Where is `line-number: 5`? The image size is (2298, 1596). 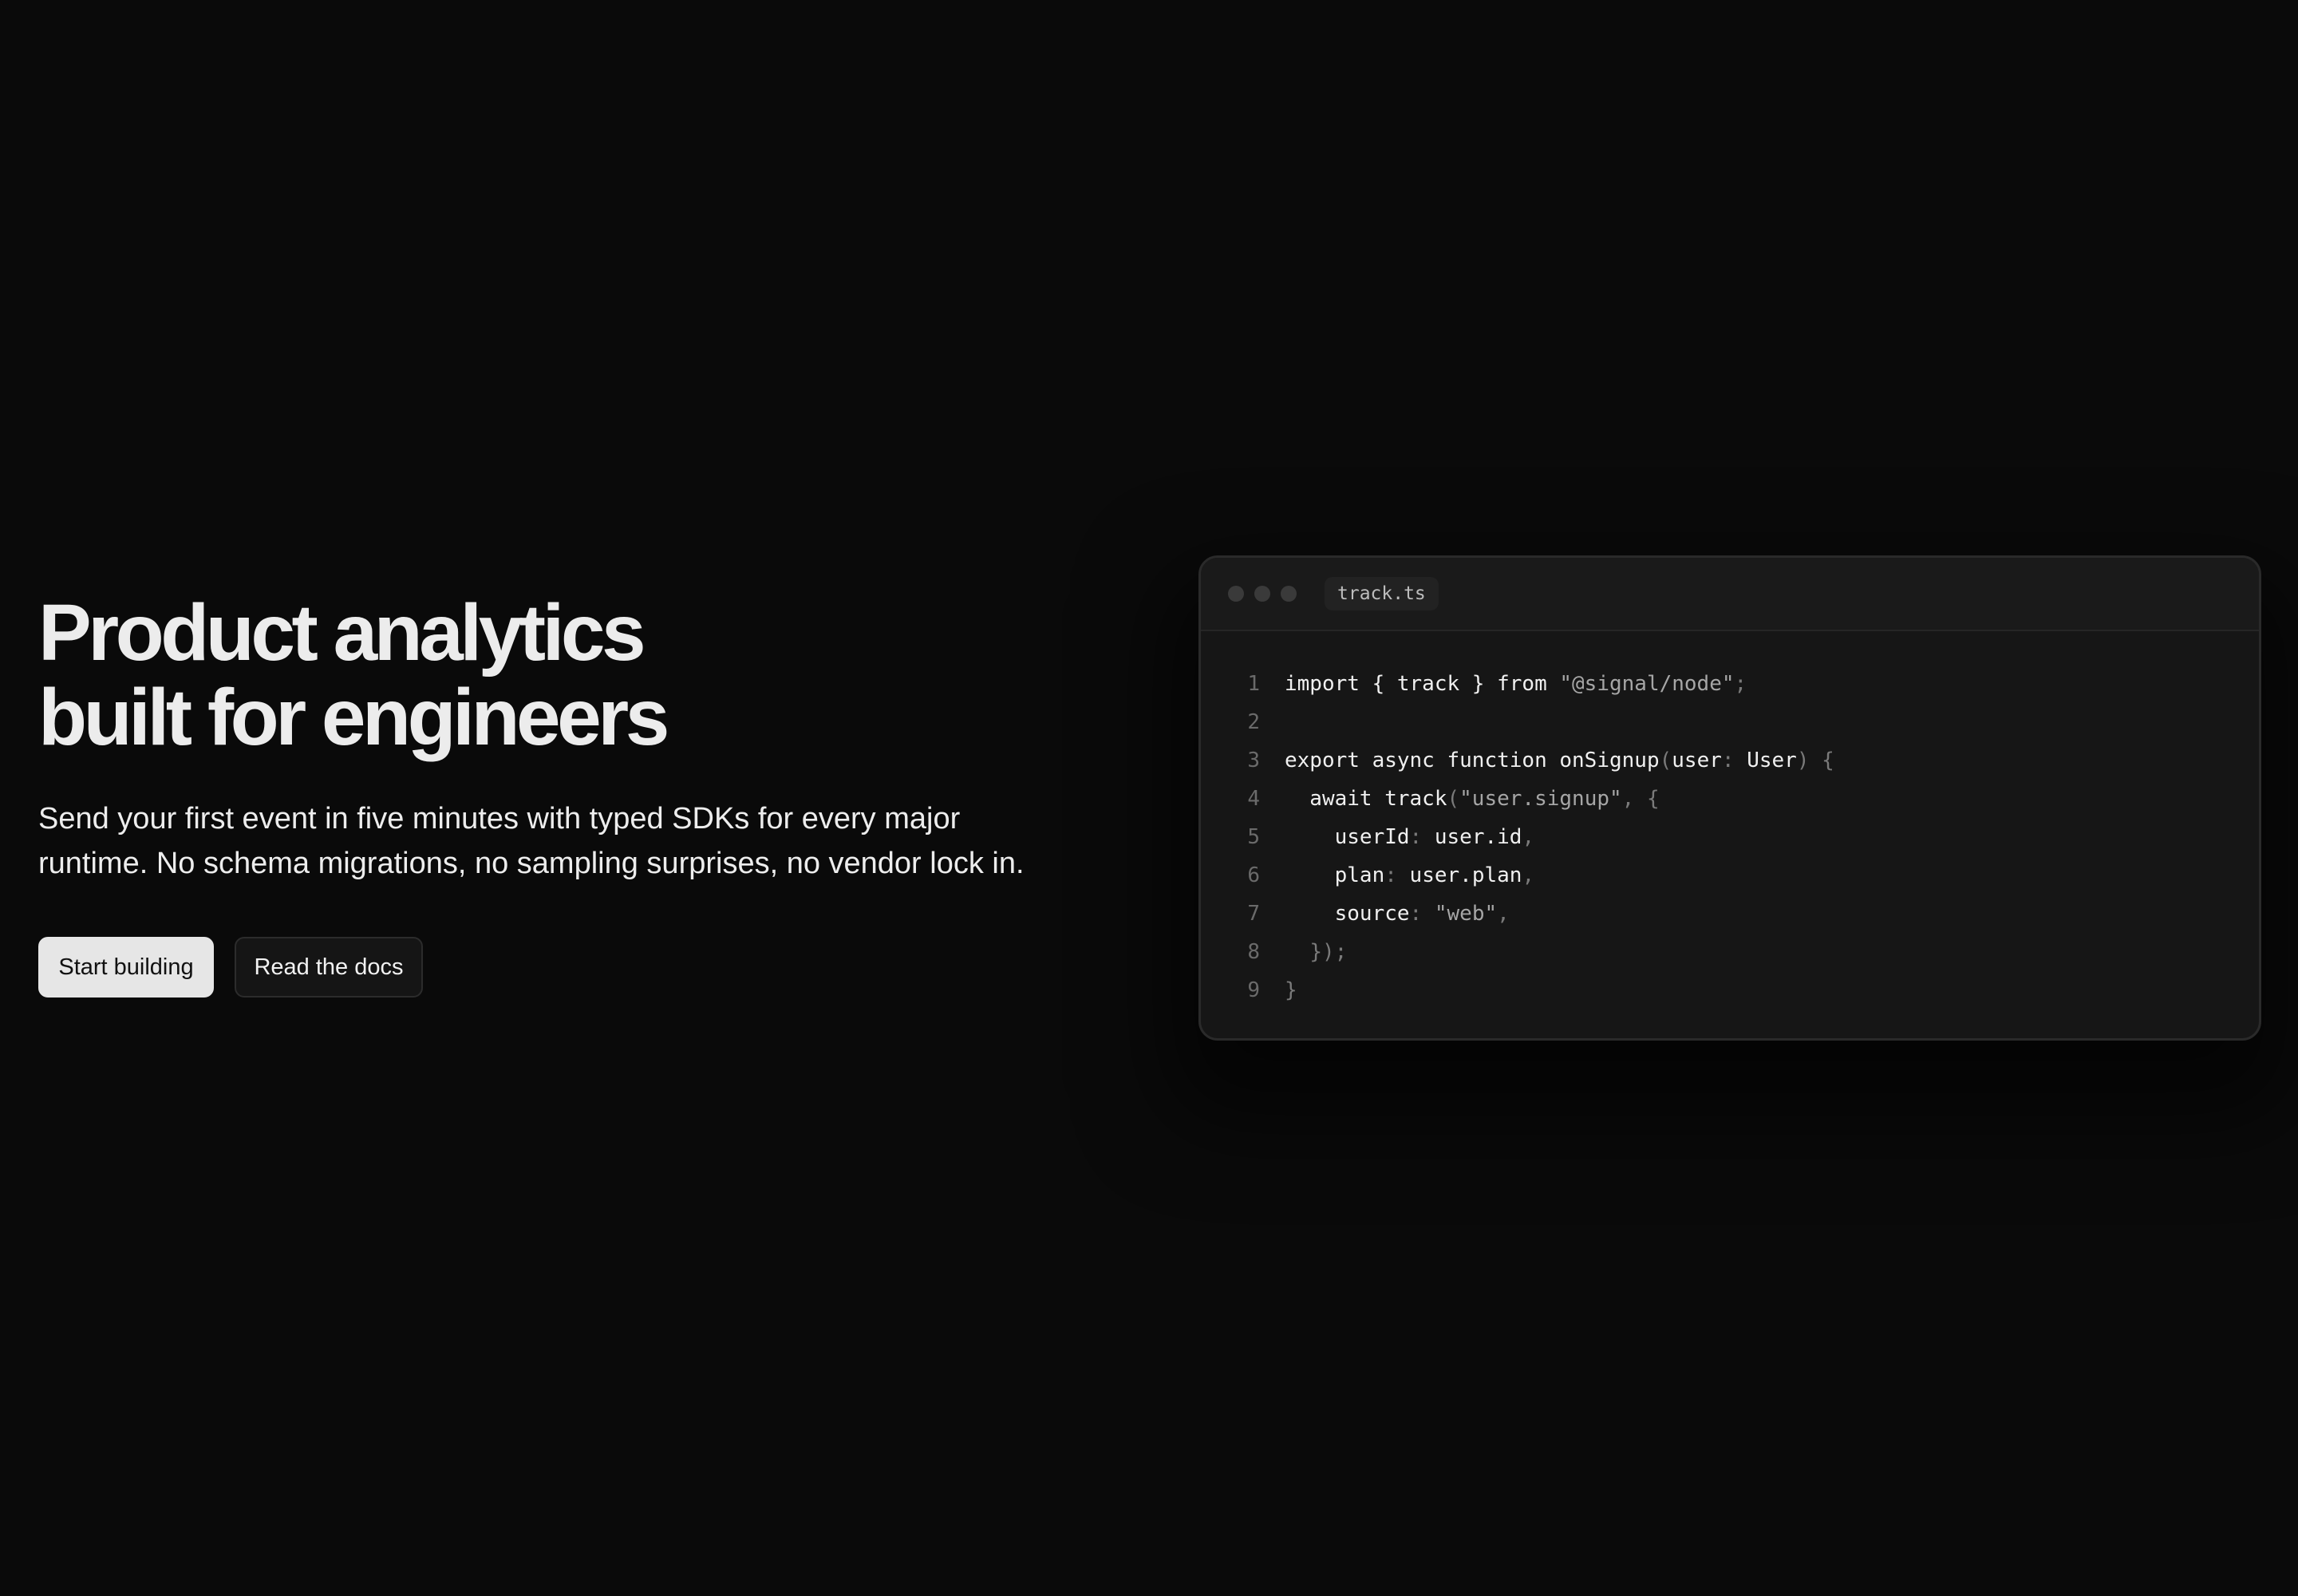 line-number: 5 is located at coordinates (1253, 837).